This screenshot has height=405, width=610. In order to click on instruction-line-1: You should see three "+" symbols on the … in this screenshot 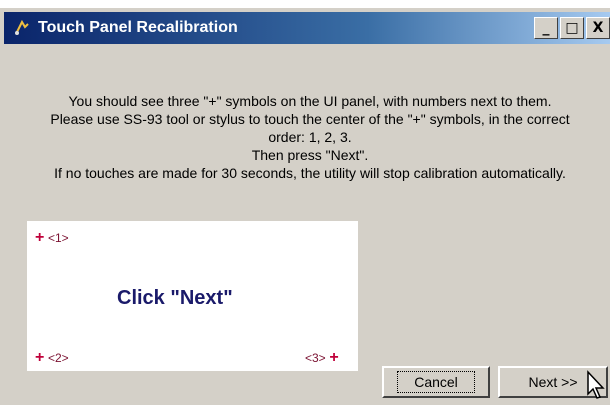, I will do `click(310, 101)`.